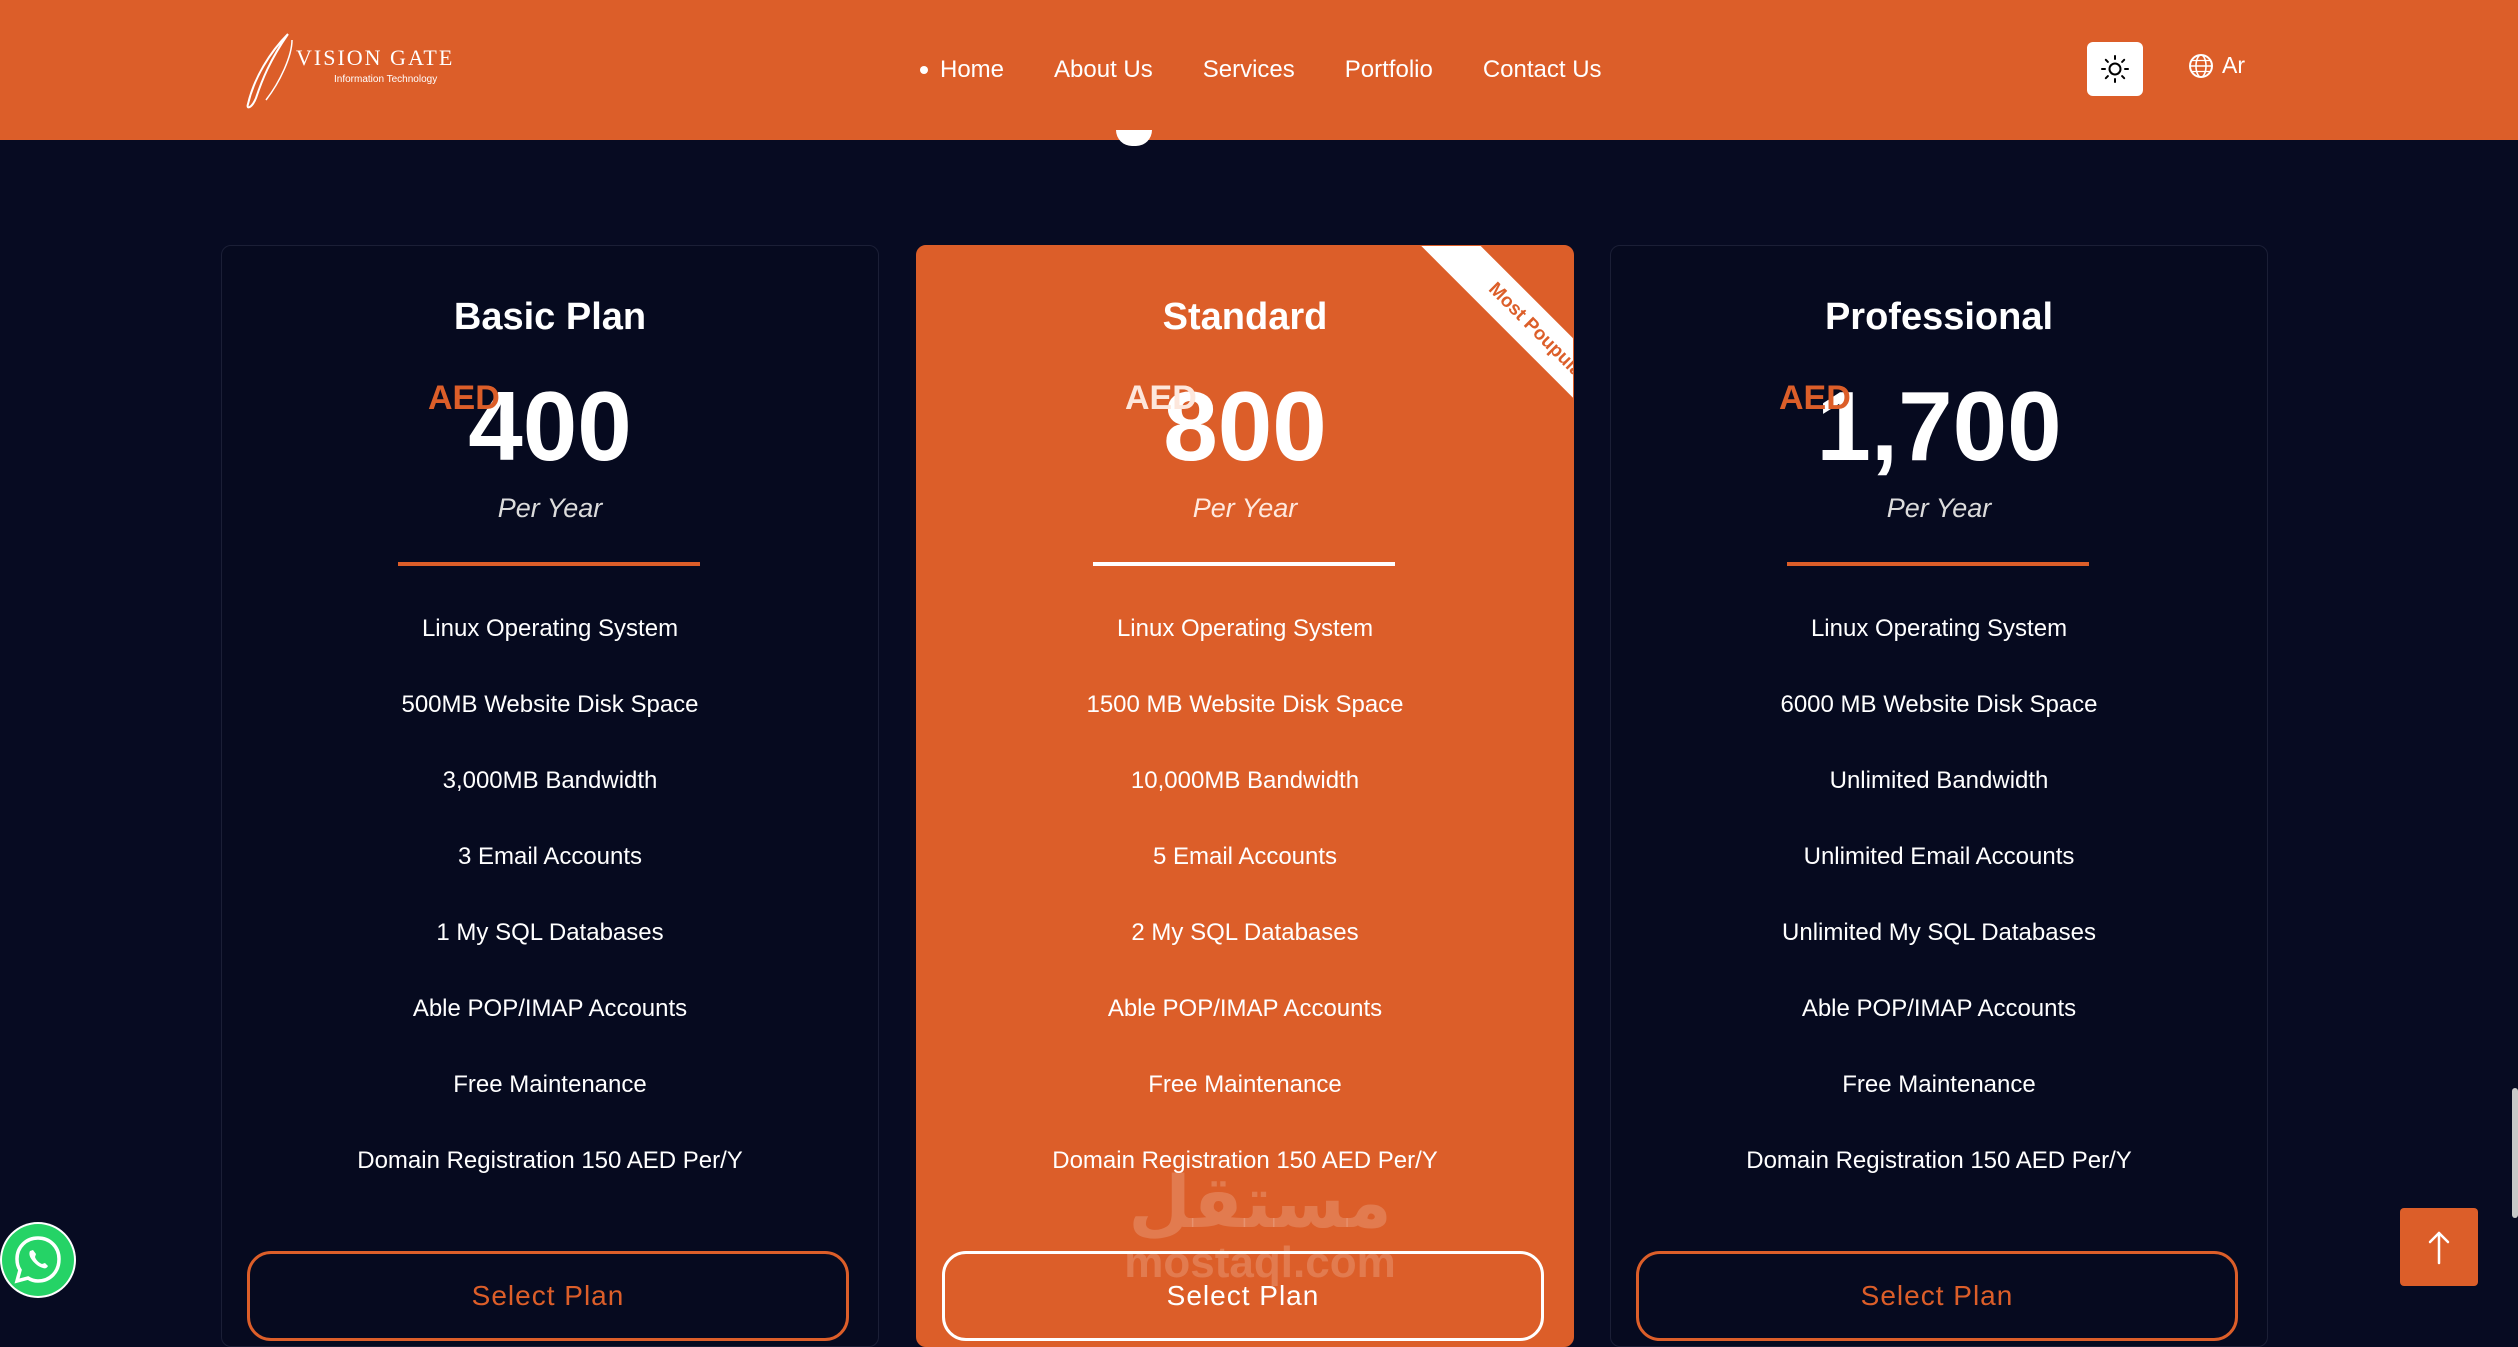  Describe the element at coordinates (2216, 65) in the screenshot. I see `language-switch: Ar` at that location.